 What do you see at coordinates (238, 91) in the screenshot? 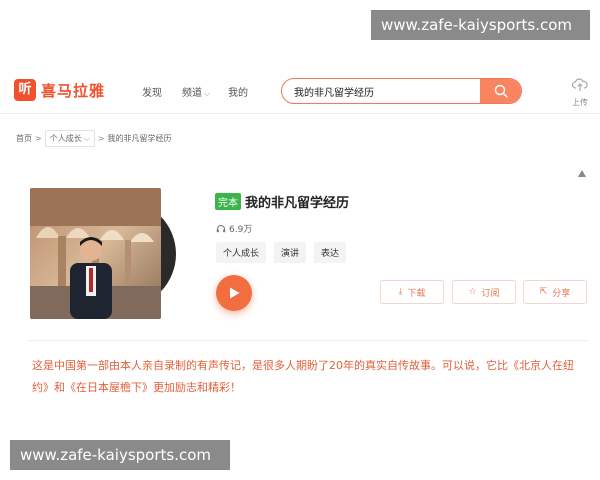
I see `nav-mine: 我的` at bounding box center [238, 91].